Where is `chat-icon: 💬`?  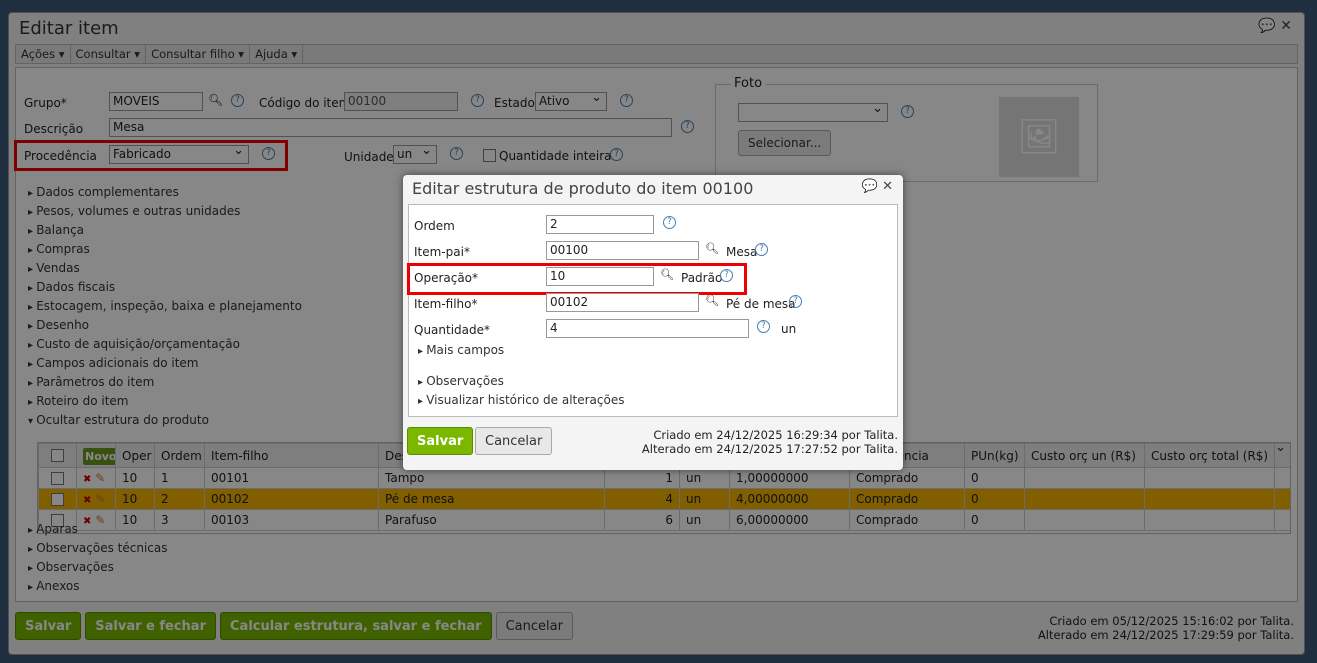 chat-icon: 💬 is located at coordinates (870, 186).